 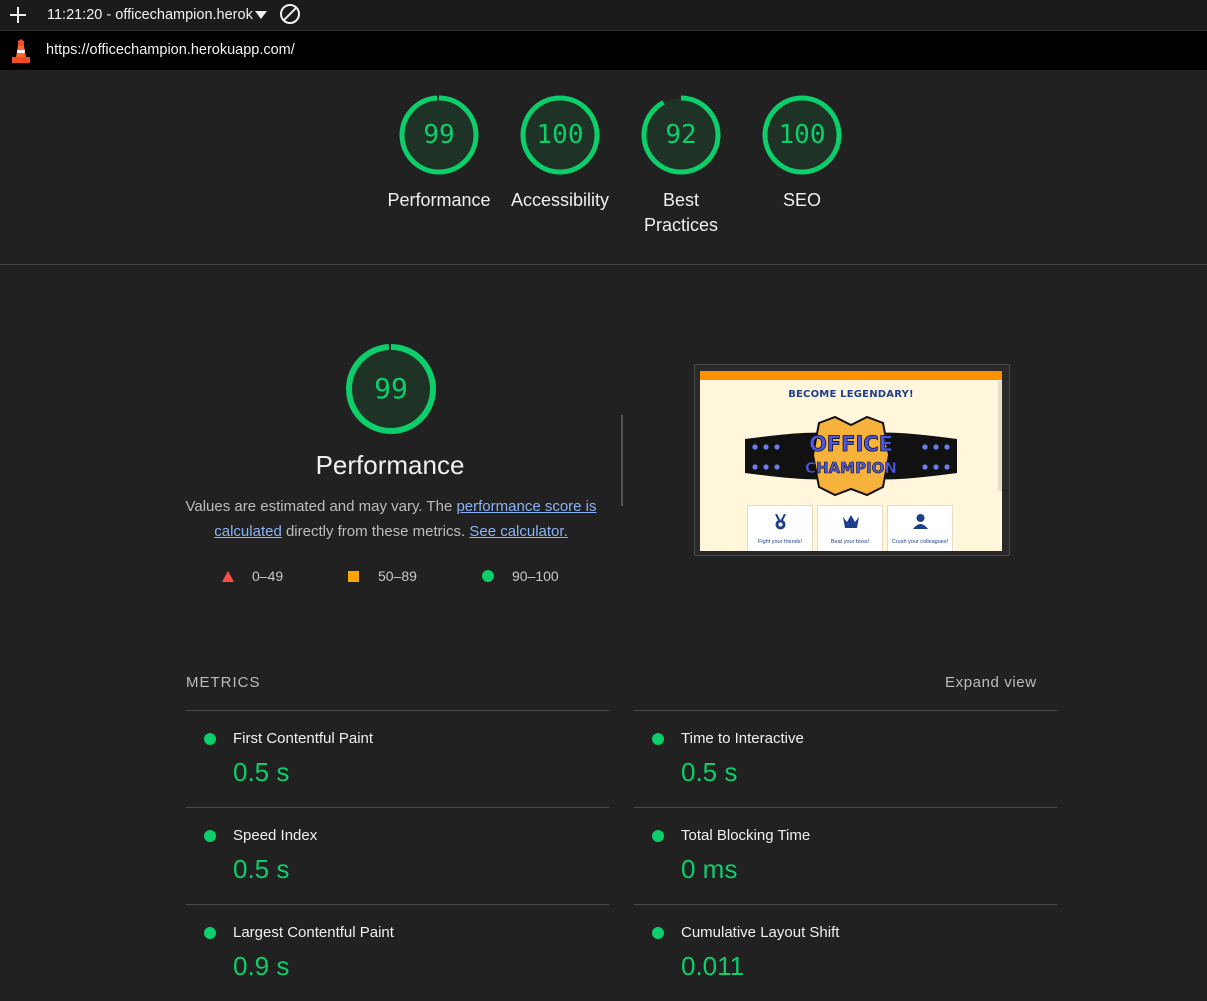 What do you see at coordinates (622, 460) in the screenshot?
I see `vertical-divider` at bounding box center [622, 460].